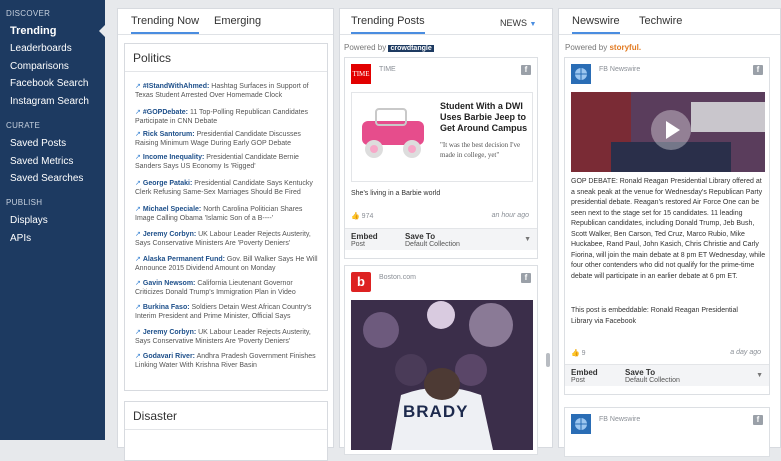 The height and width of the screenshot is (461, 781). What do you see at coordinates (603, 47) in the screenshot?
I see `powered-by: Powered by storyful.` at bounding box center [603, 47].